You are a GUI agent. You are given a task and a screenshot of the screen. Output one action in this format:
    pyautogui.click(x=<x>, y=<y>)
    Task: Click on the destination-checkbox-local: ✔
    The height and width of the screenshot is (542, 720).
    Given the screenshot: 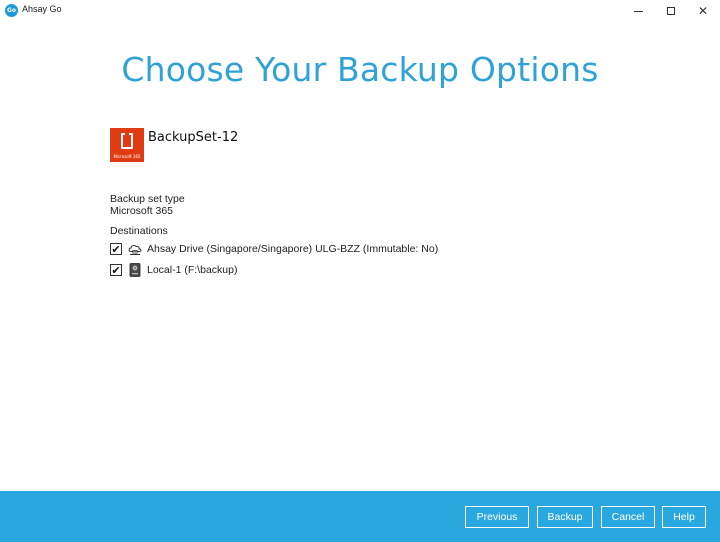 What is the action you would take?
    pyautogui.click(x=116, y=270)
    